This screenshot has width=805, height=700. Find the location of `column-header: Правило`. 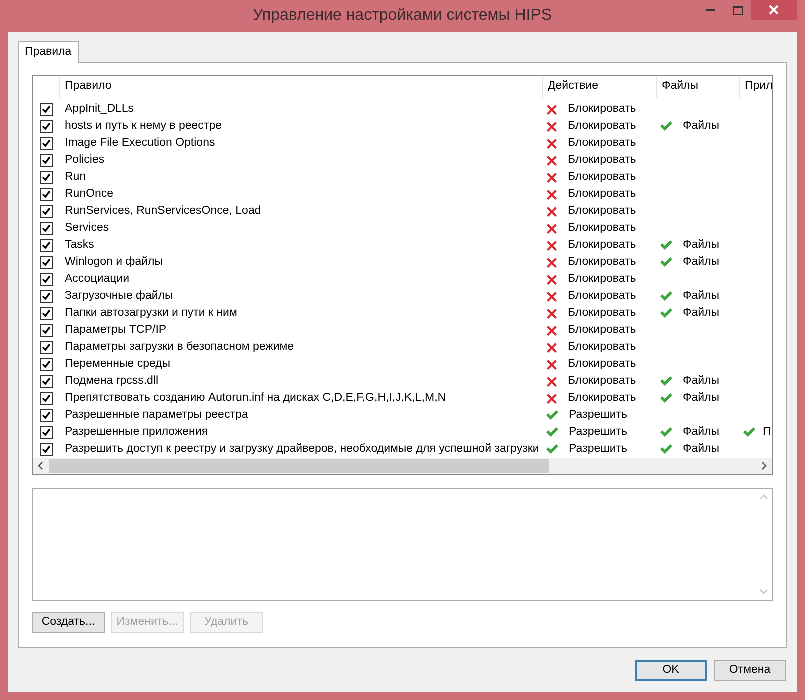

column-header: Правило is located at coordinates (300, 87).